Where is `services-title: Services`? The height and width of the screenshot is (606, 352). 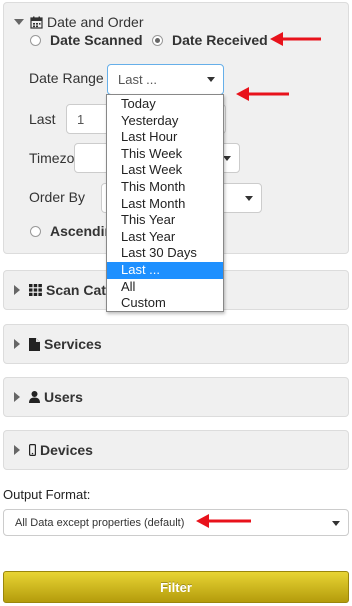 services-title: Services is located at coordinates (73, 344).